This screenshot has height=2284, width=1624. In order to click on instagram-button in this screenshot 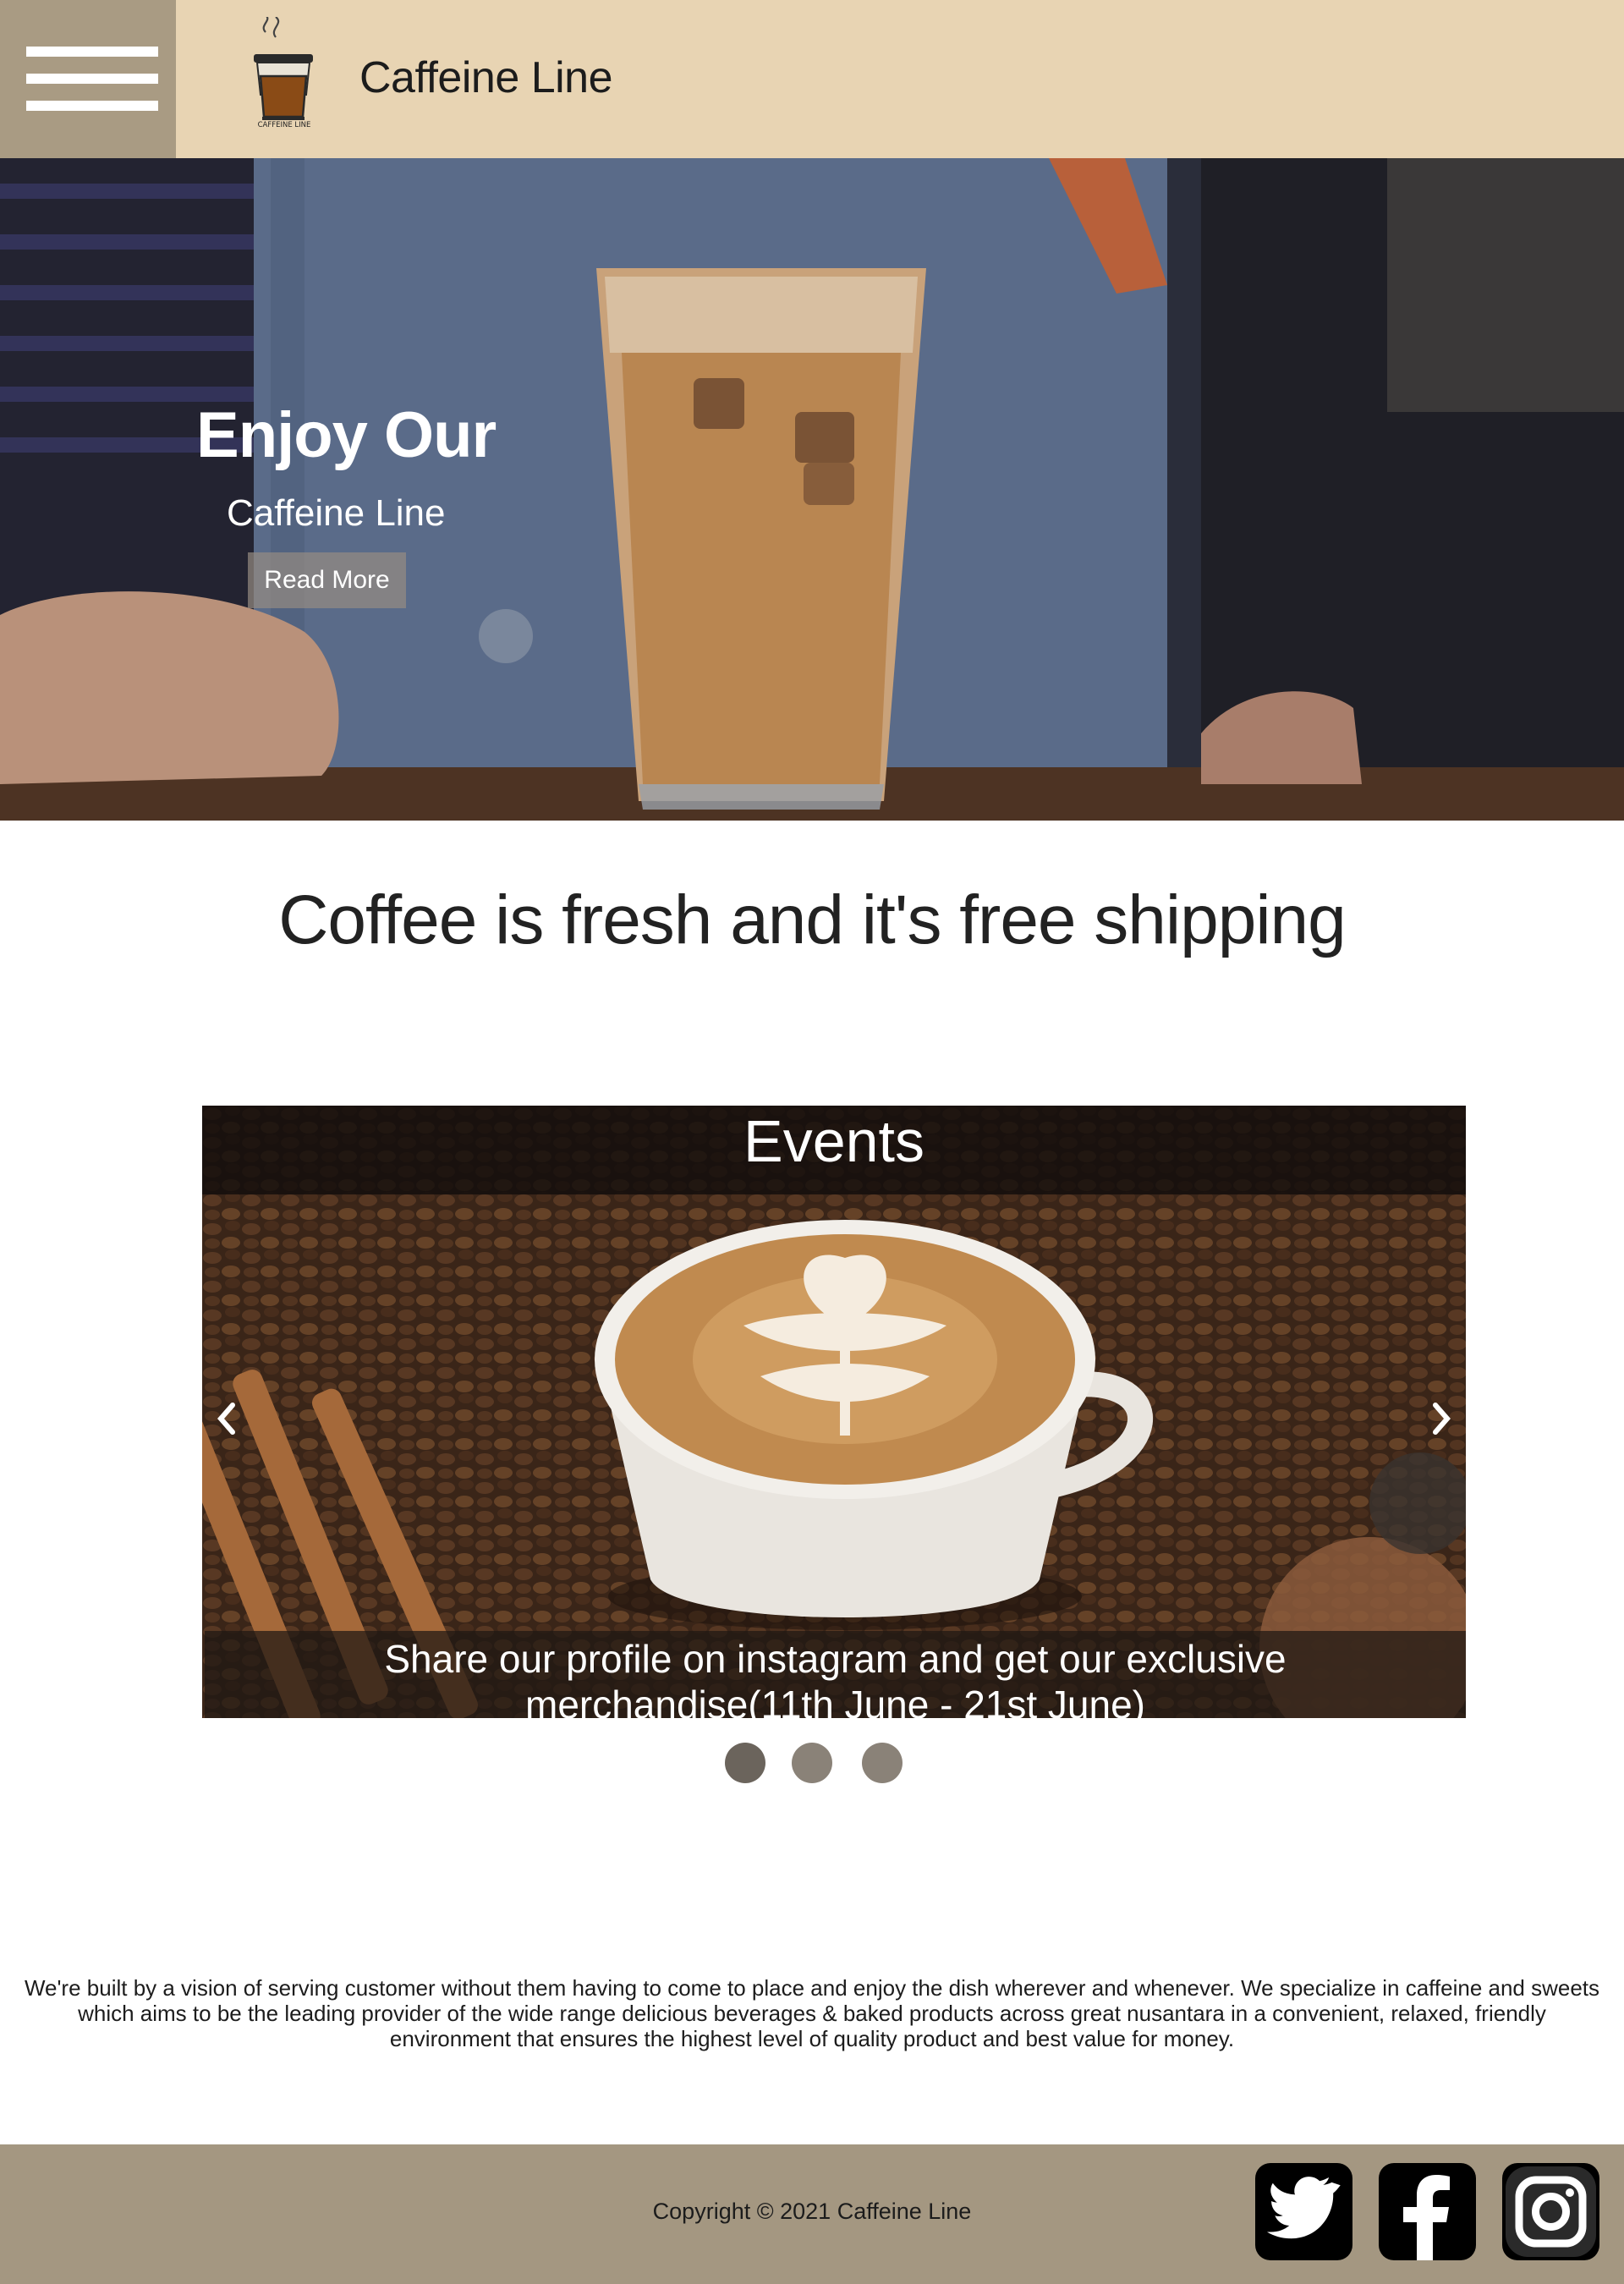, I will do `click(1551, 2212)`.